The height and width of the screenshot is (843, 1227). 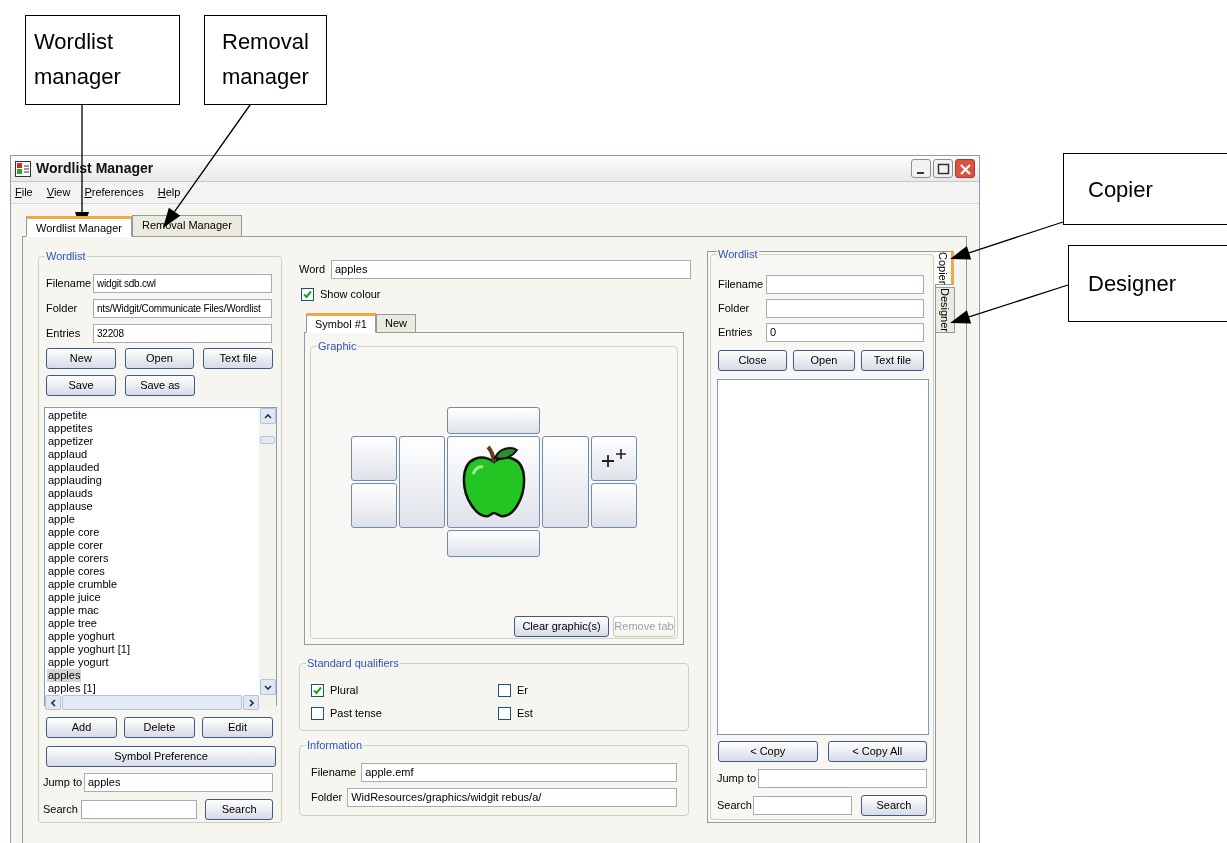 I want to click on button: New, so click(x=81, y=358).